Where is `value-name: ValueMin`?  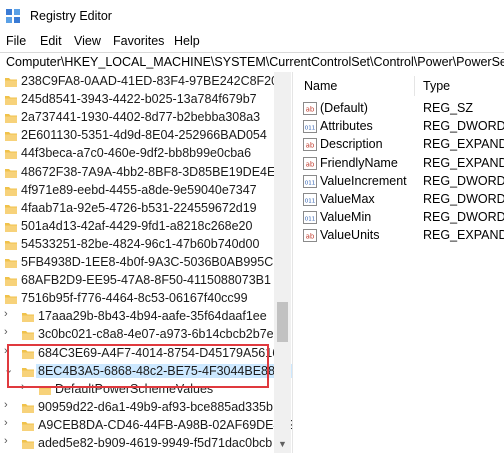 value-name: ValueMin is located at coordinates (346, 217).